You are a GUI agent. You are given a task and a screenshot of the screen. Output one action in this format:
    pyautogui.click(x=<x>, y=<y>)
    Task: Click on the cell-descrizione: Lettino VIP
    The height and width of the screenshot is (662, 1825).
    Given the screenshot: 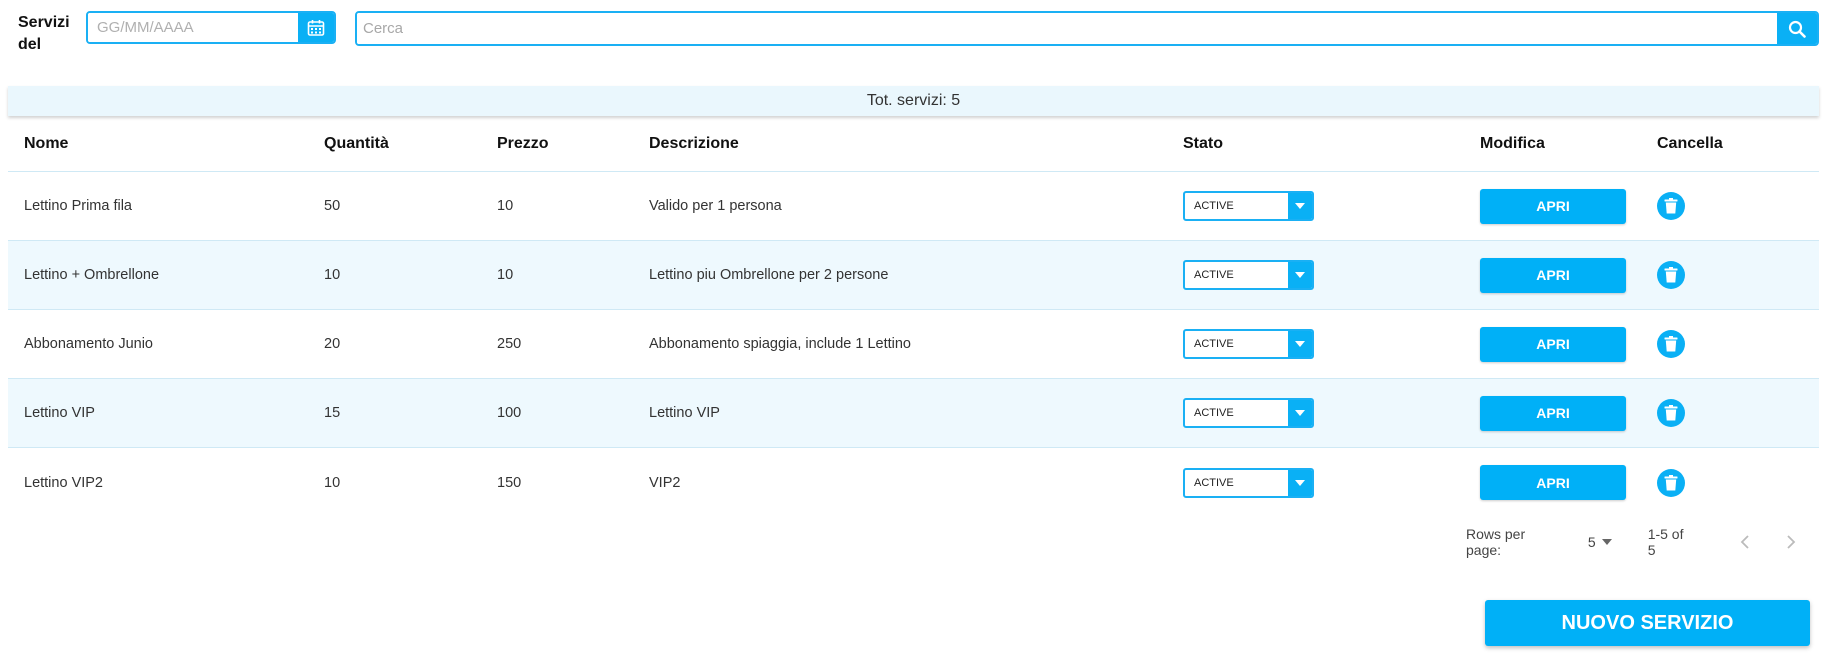 What is the action you would take?
    pyautogui.click(x=684, y=413)
    